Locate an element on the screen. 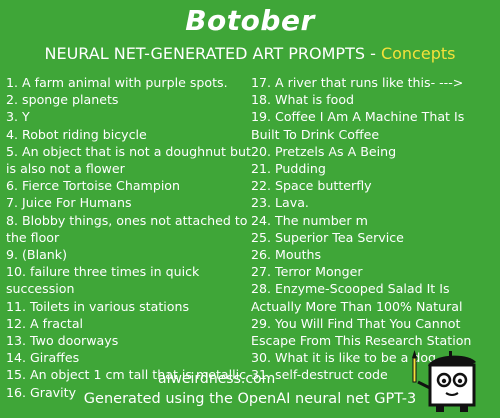  prompt-item: 22. Space butterfly is located at coordinates (311, 186).